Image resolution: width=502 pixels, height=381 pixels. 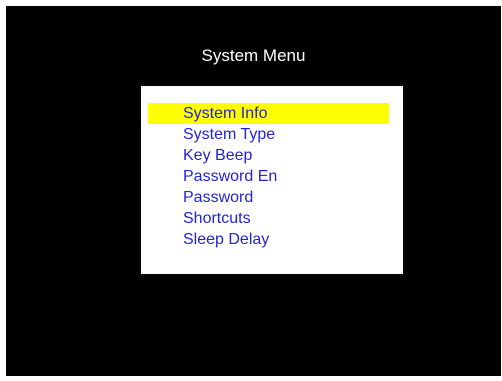 I want to click on menu-title: System Menu, so click(x=253, y=55).